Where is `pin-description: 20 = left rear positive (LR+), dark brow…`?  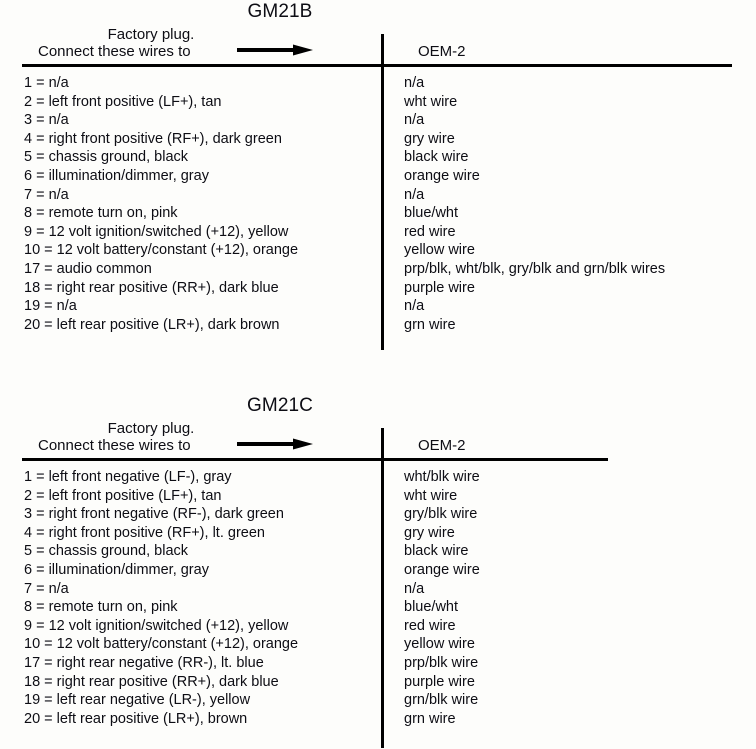 pin-description: 20 = left rear positive (LR+), dark brow… is located at coordinates (152, 324).